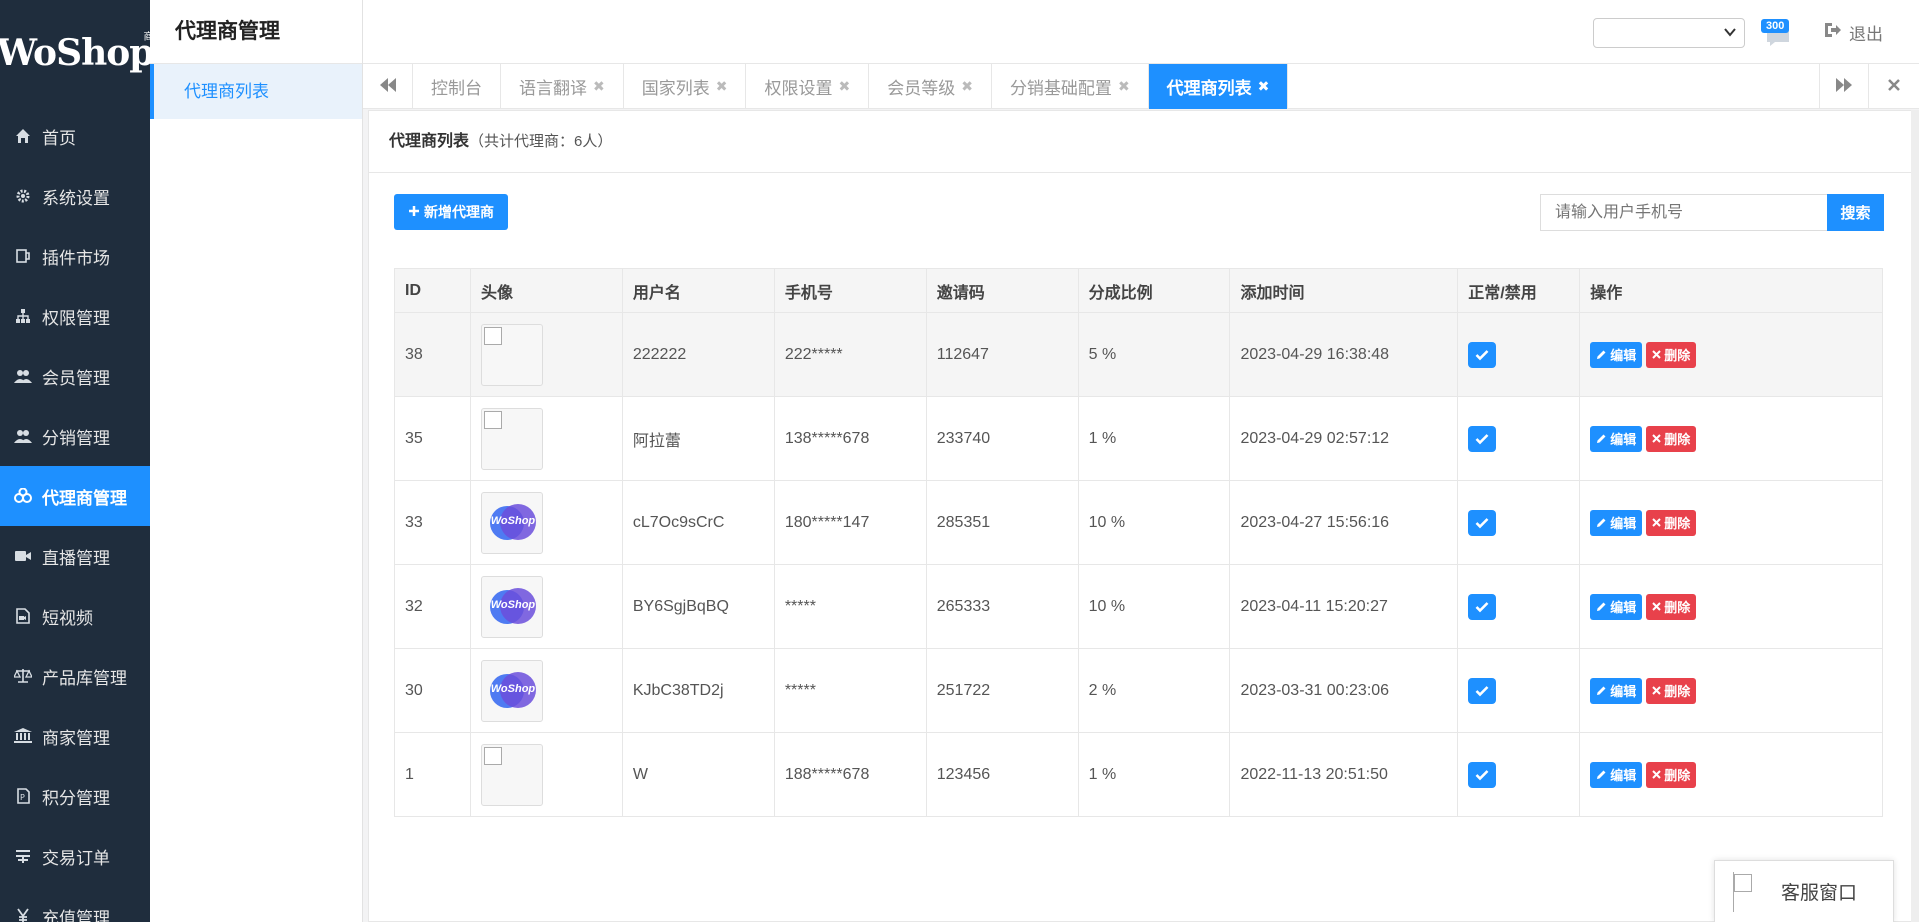 This screenshot has height=922, width=1919. Describe the element at coordinates (256, 91) in the screenshot. I see `submenu-item-agent-list: 代理商列表` at that location.